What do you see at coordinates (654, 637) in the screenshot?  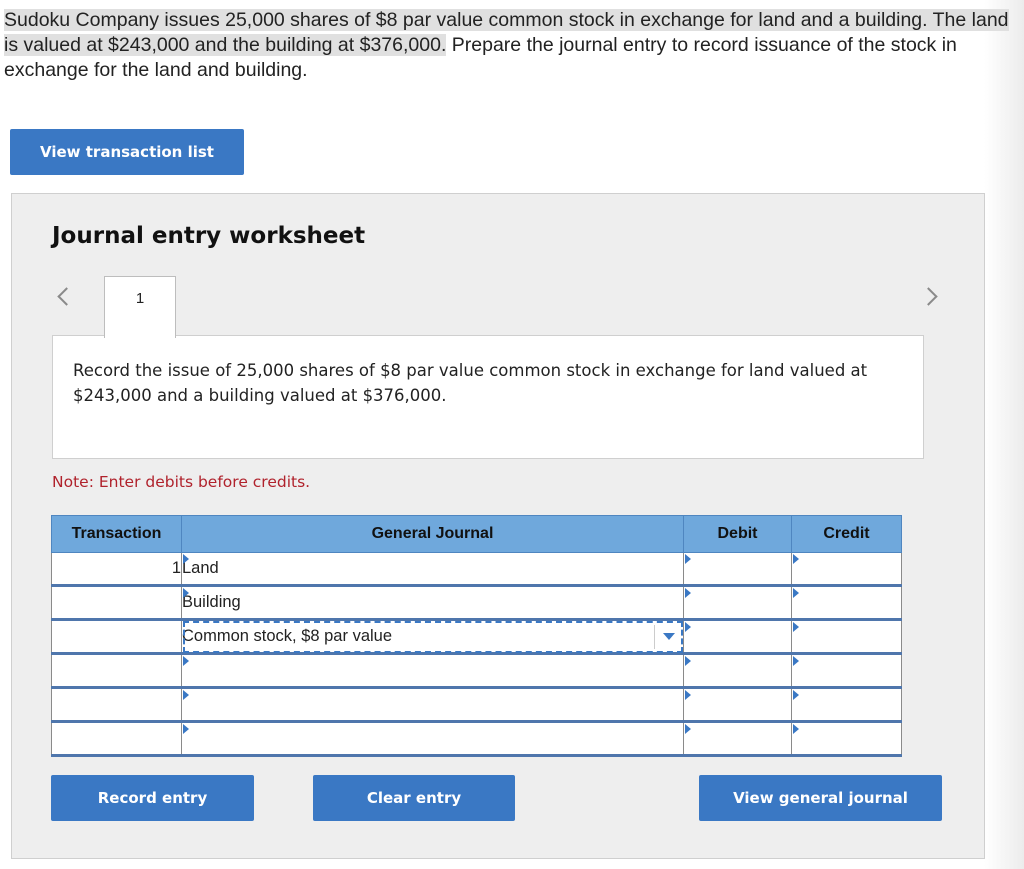 I see `dropdown-divider` at bounding box center [654, 637].